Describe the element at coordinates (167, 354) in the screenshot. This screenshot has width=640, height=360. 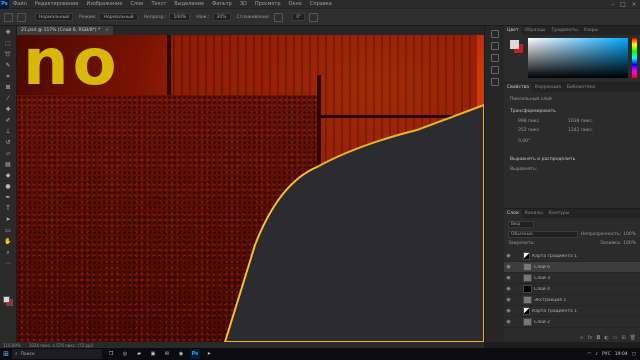
I see `mail-icon: ✉` at that location.